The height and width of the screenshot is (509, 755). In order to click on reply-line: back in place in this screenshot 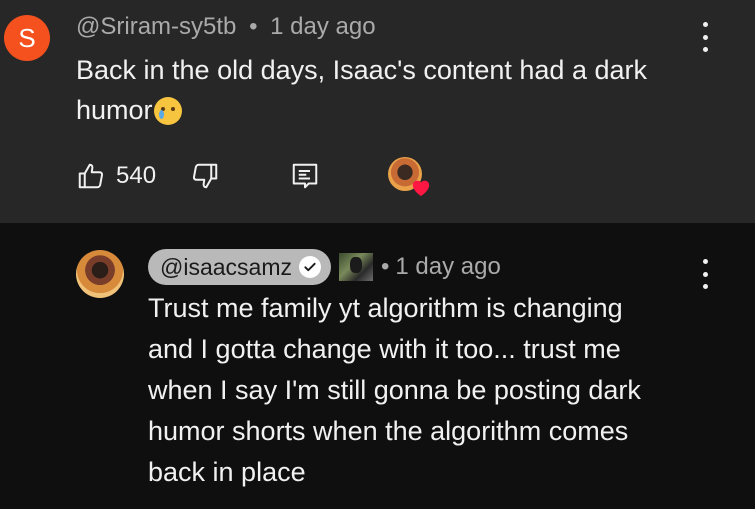, I will do `click(227, 472)`.